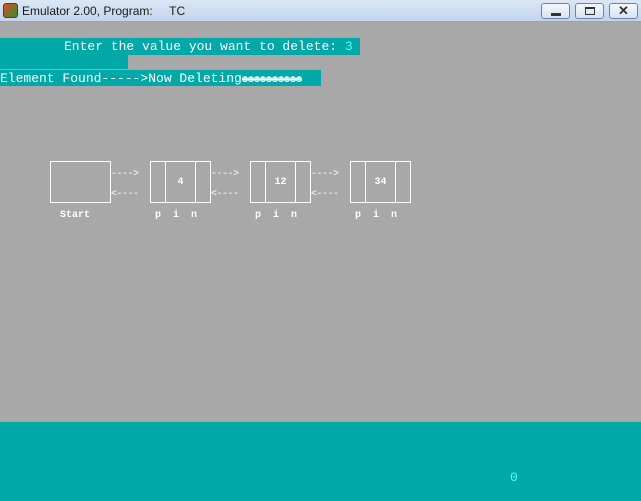  Describe the element at coordinates (225, 194) in the screenshot. I see `back-arrow-2: <----` at that location.